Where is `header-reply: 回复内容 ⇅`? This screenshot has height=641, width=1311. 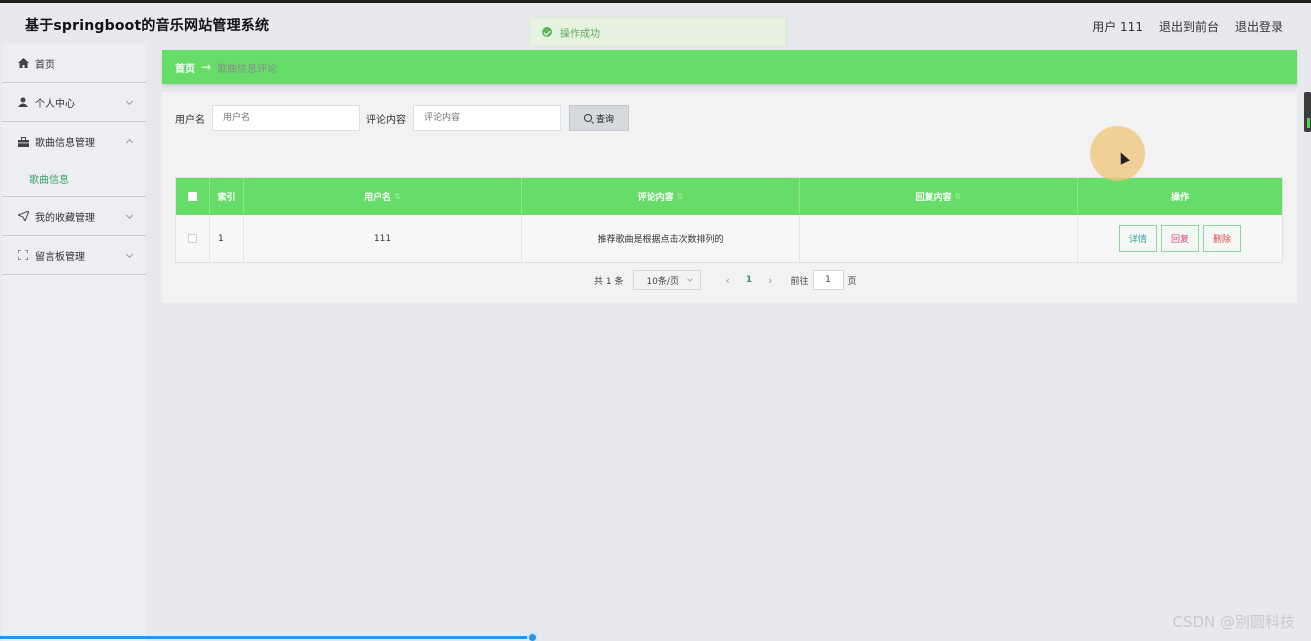 header-reply: 回复内容 ⇅ is located at coordinates (939, 196).